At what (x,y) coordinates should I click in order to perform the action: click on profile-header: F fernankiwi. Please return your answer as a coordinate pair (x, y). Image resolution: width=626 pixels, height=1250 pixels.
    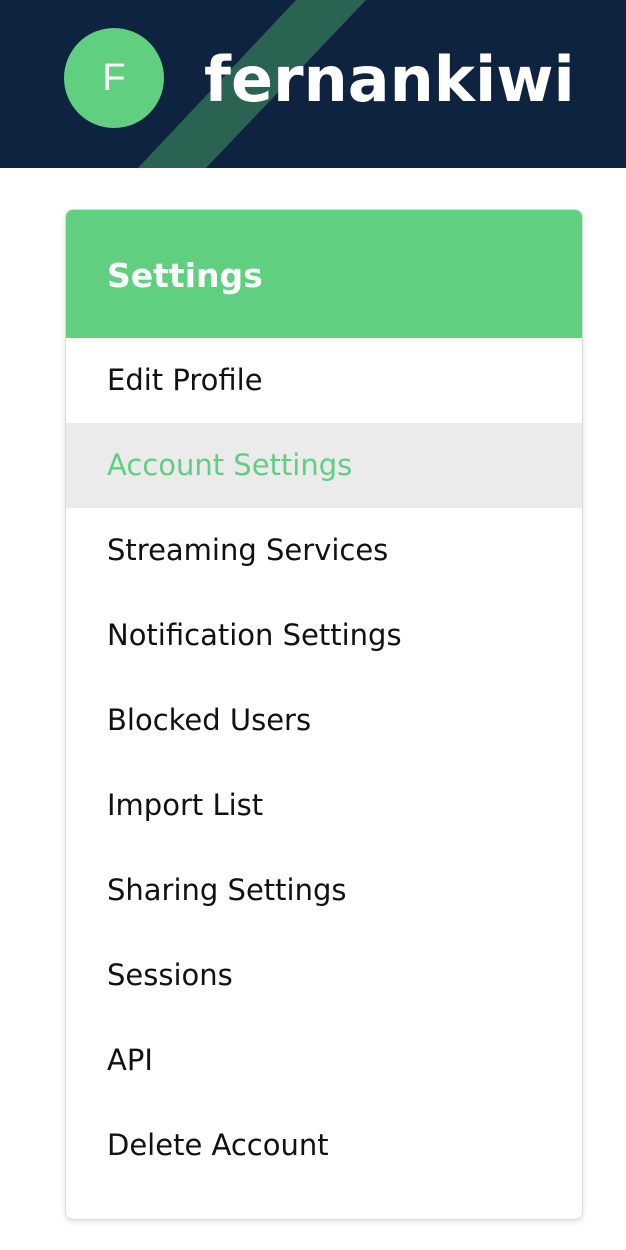
    Looking at the image, I should click on (313, 84).